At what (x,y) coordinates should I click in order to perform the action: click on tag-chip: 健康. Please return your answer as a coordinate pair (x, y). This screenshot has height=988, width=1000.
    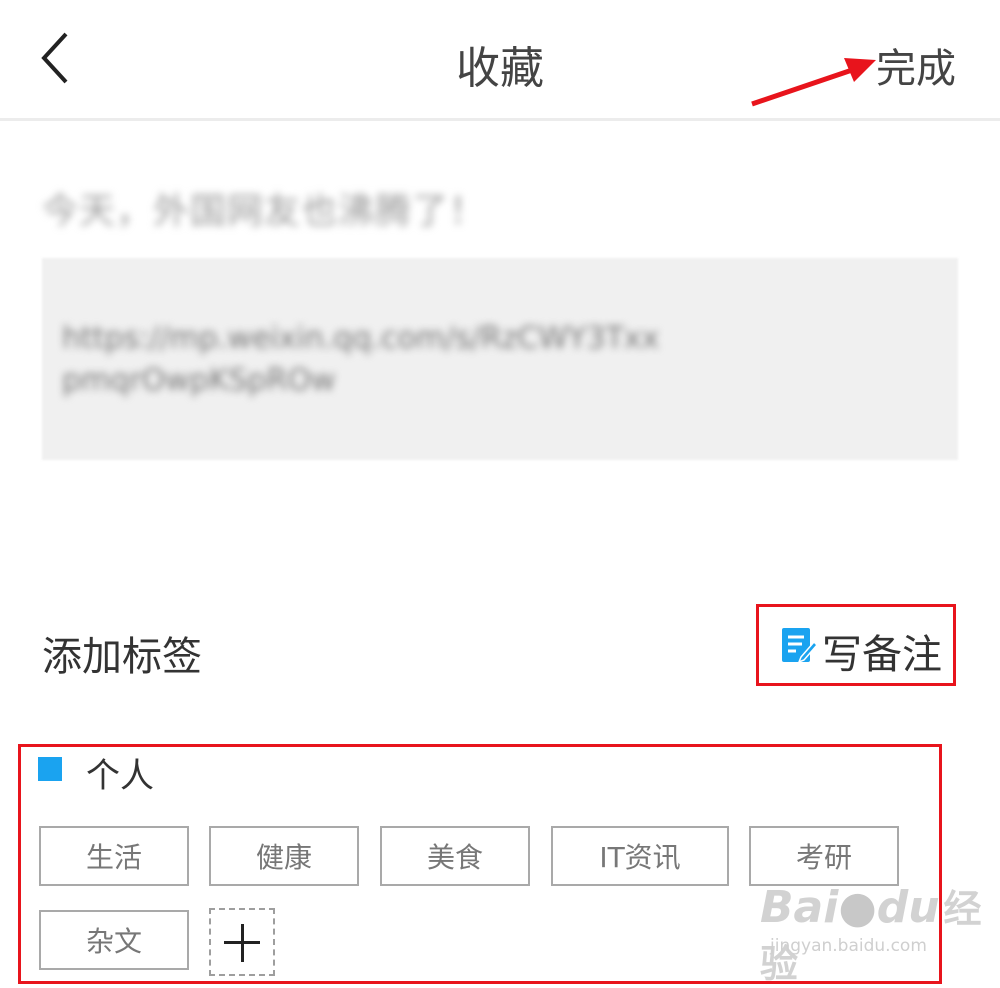
    Looking at the image, I should click on (284, 856).